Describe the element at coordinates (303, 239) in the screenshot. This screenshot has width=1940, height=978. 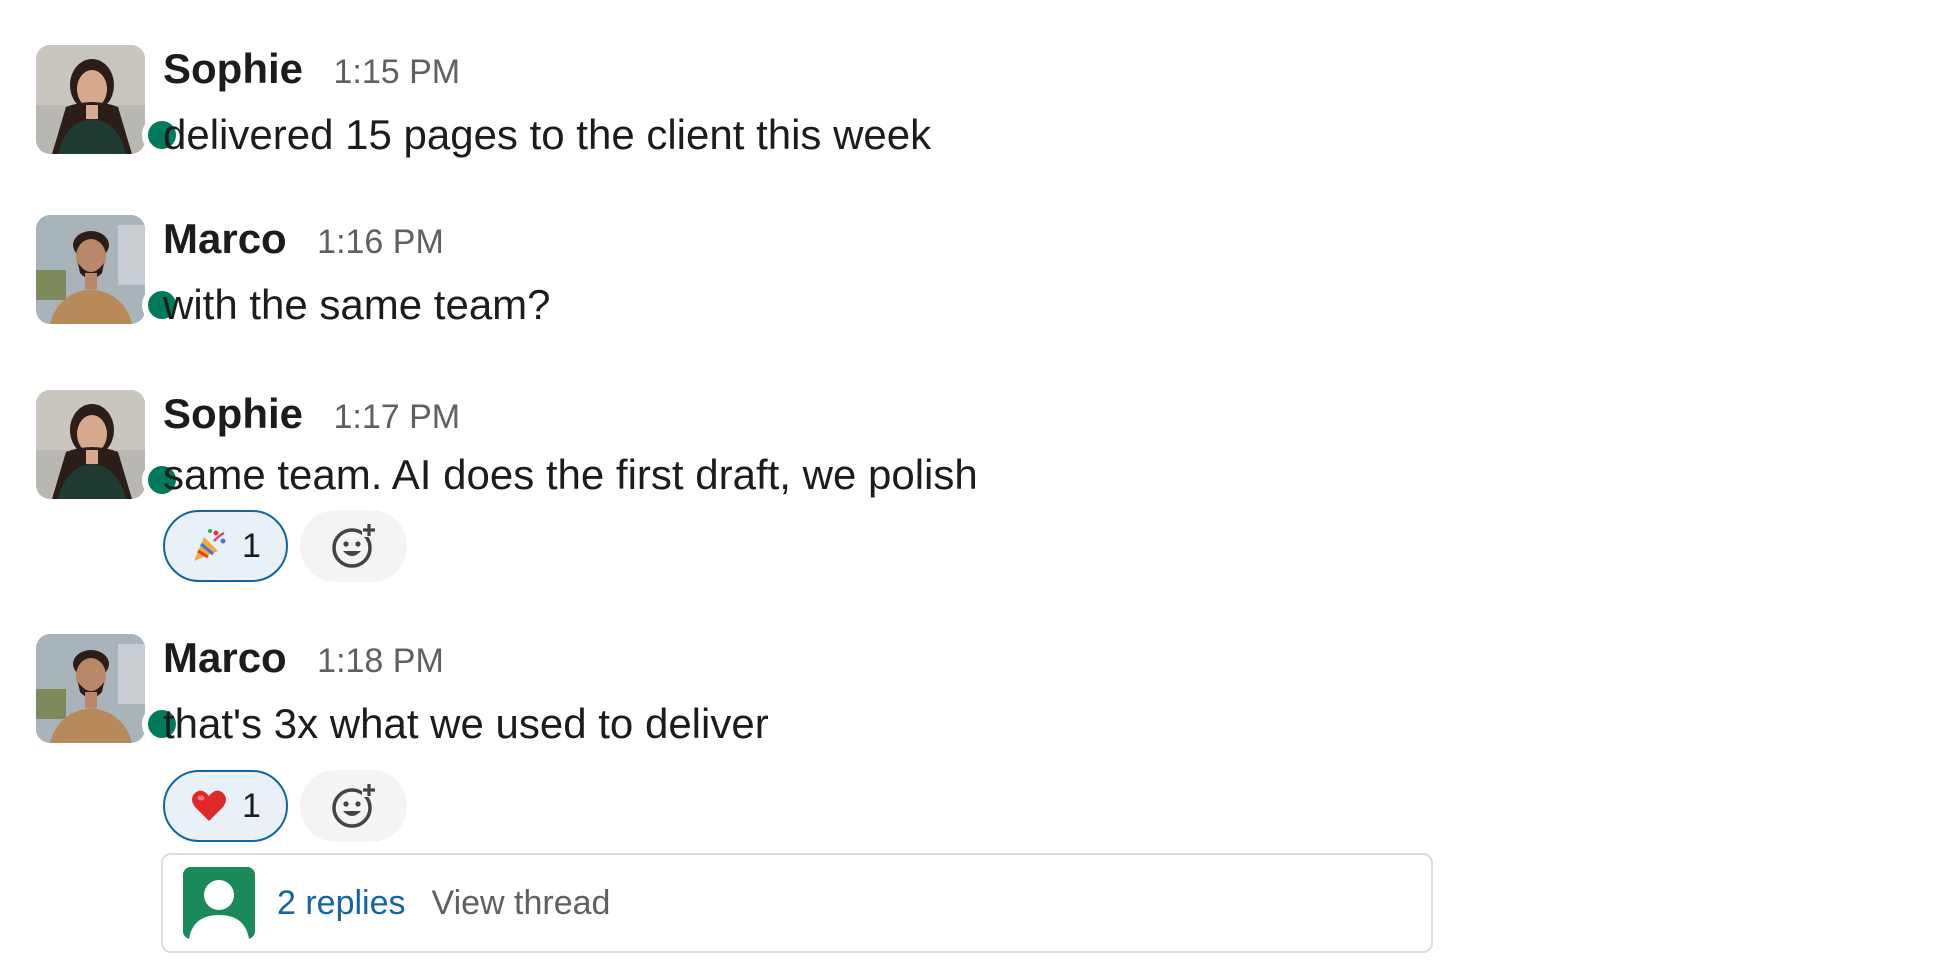
I see `message-header: Marco 1:16 PM` at that location.